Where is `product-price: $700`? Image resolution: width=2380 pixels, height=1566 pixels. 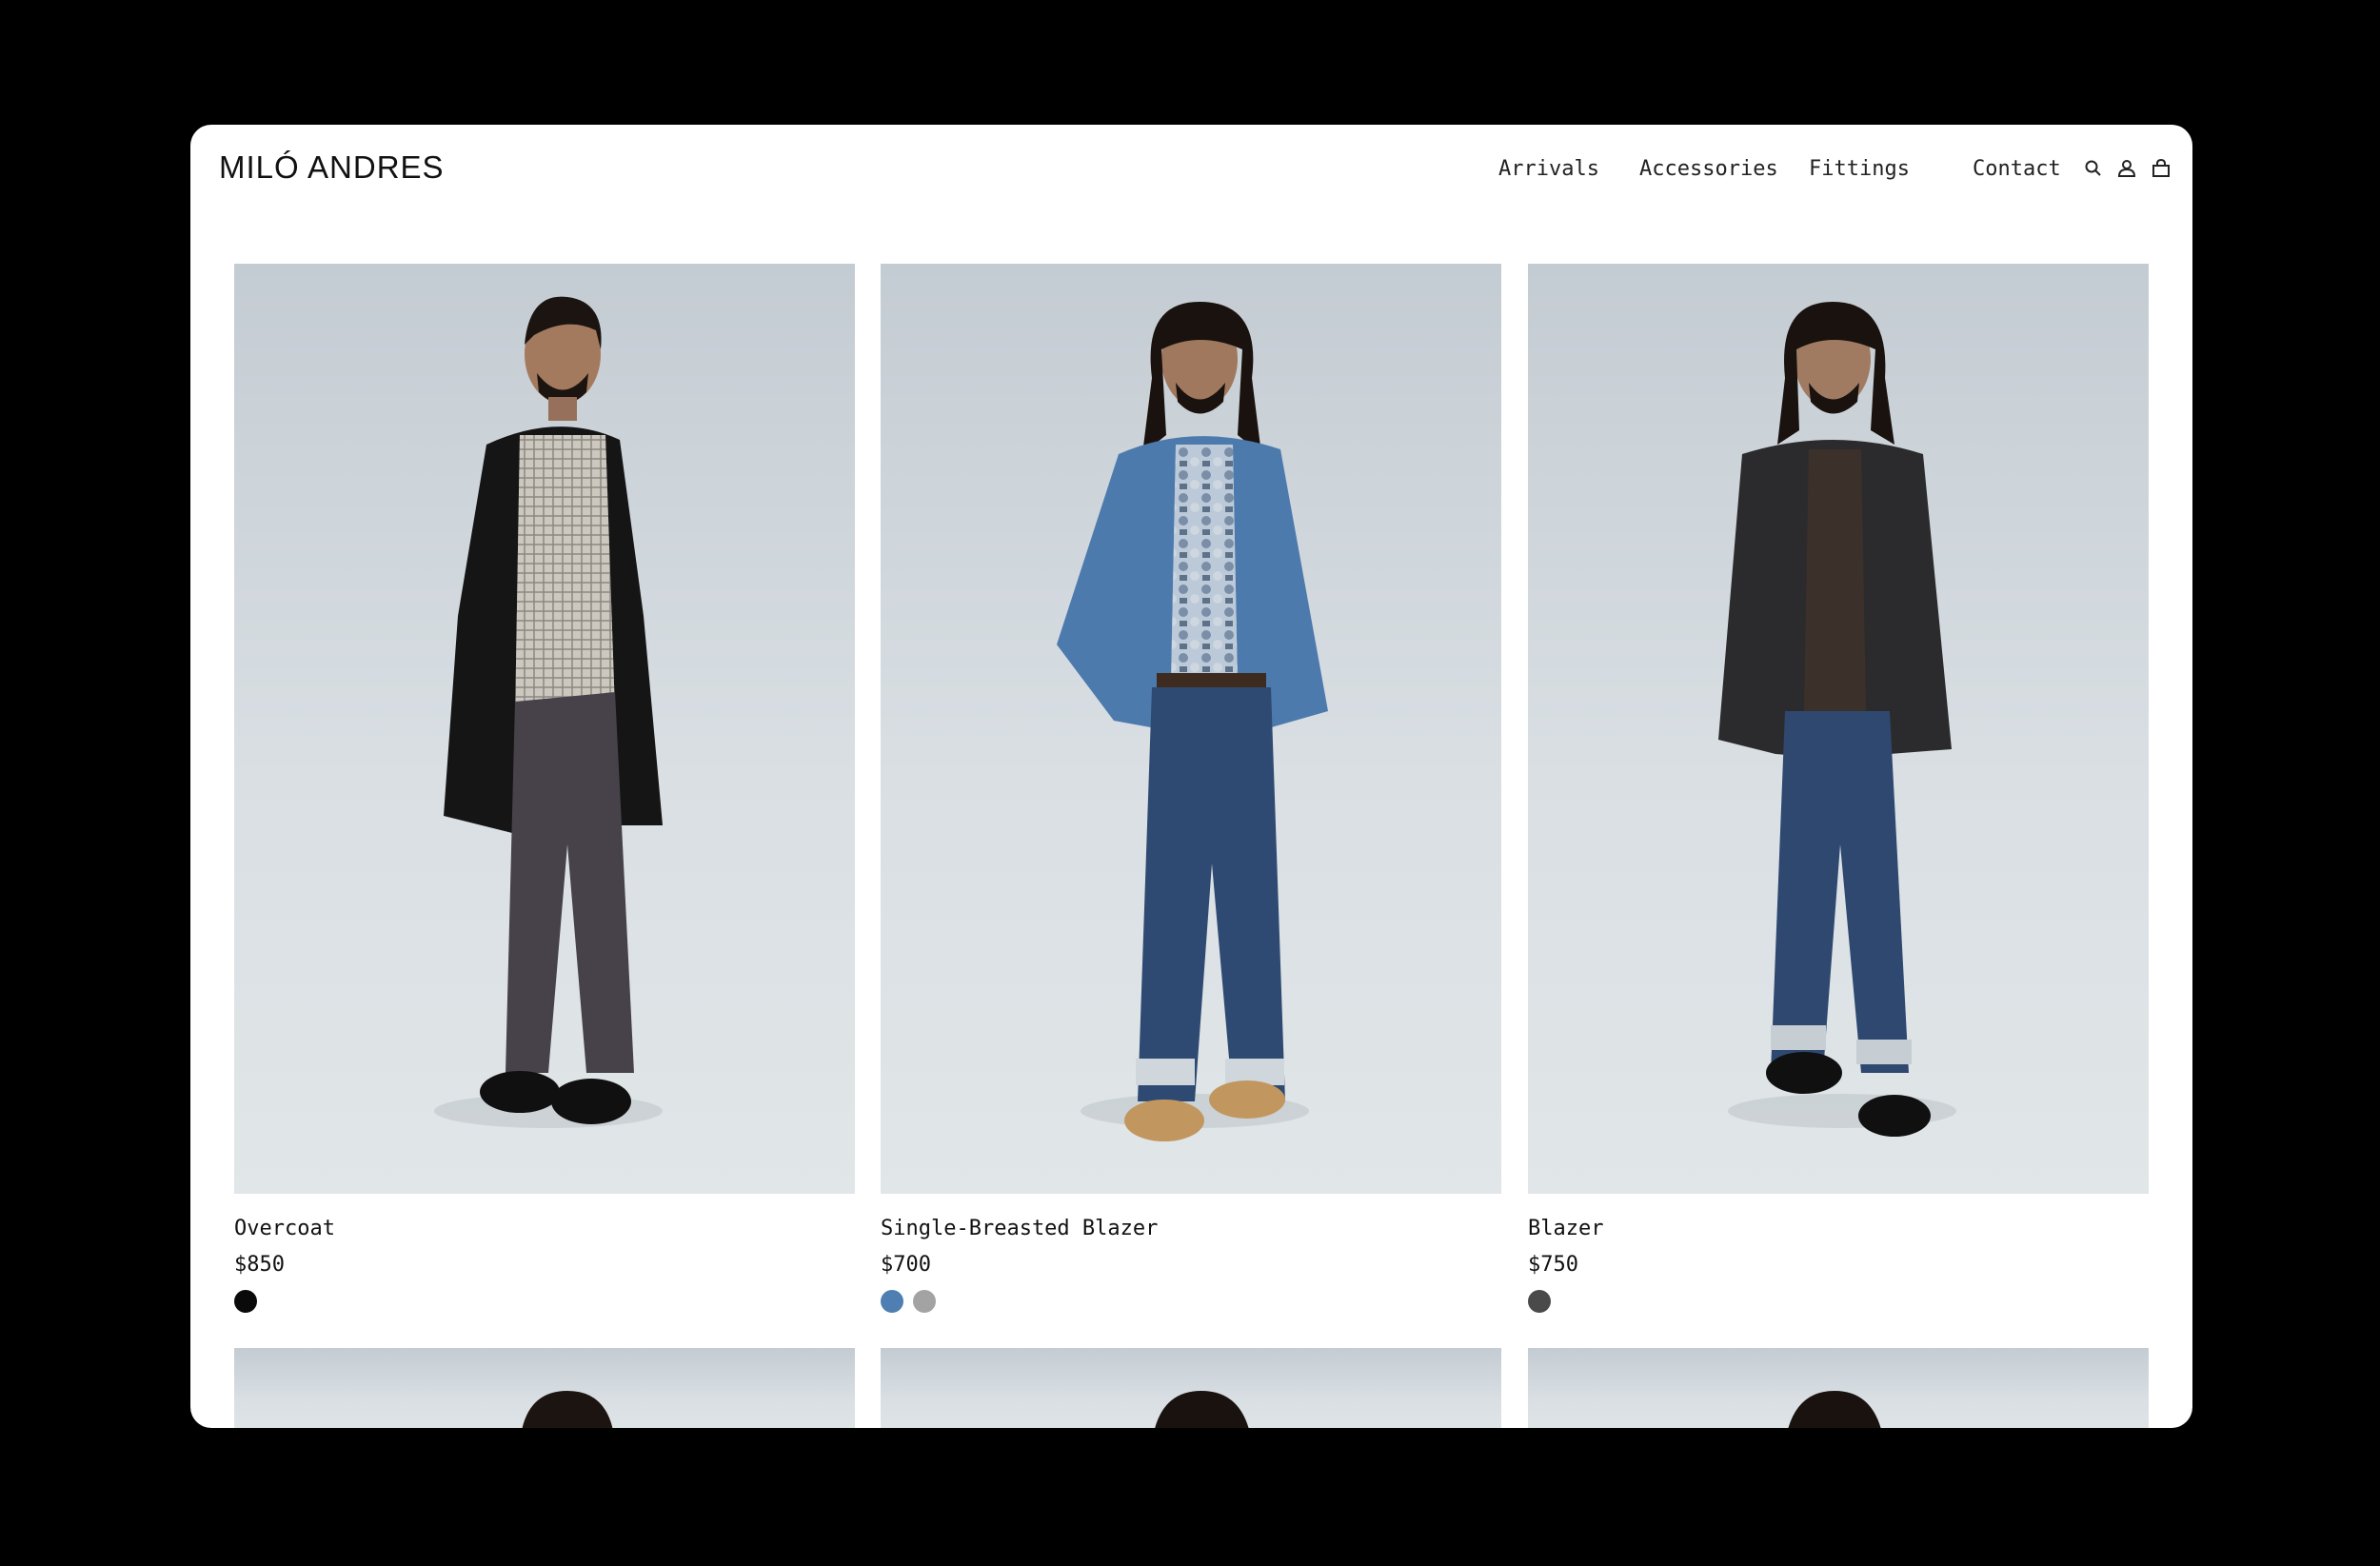
product-price: $700 is located at coordinates (906, 1265).